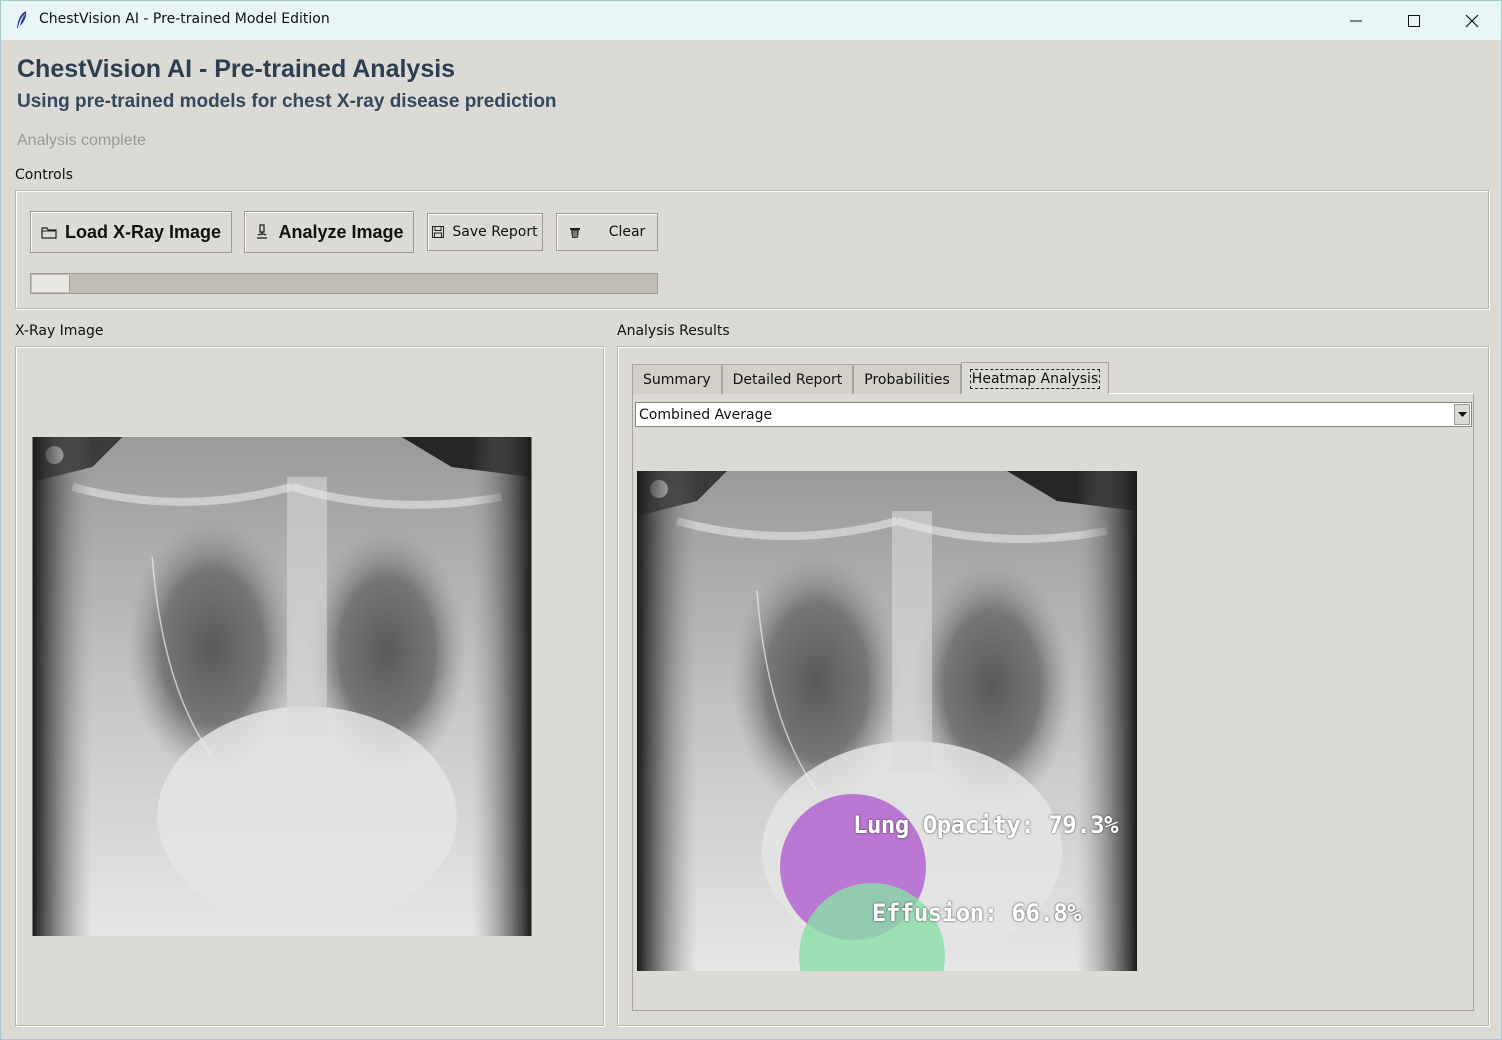 This screenshot has width=1502, height=1040. Describe the element at coordinates (22, 19) in the screenshot. I see `feather-icon` at that location.